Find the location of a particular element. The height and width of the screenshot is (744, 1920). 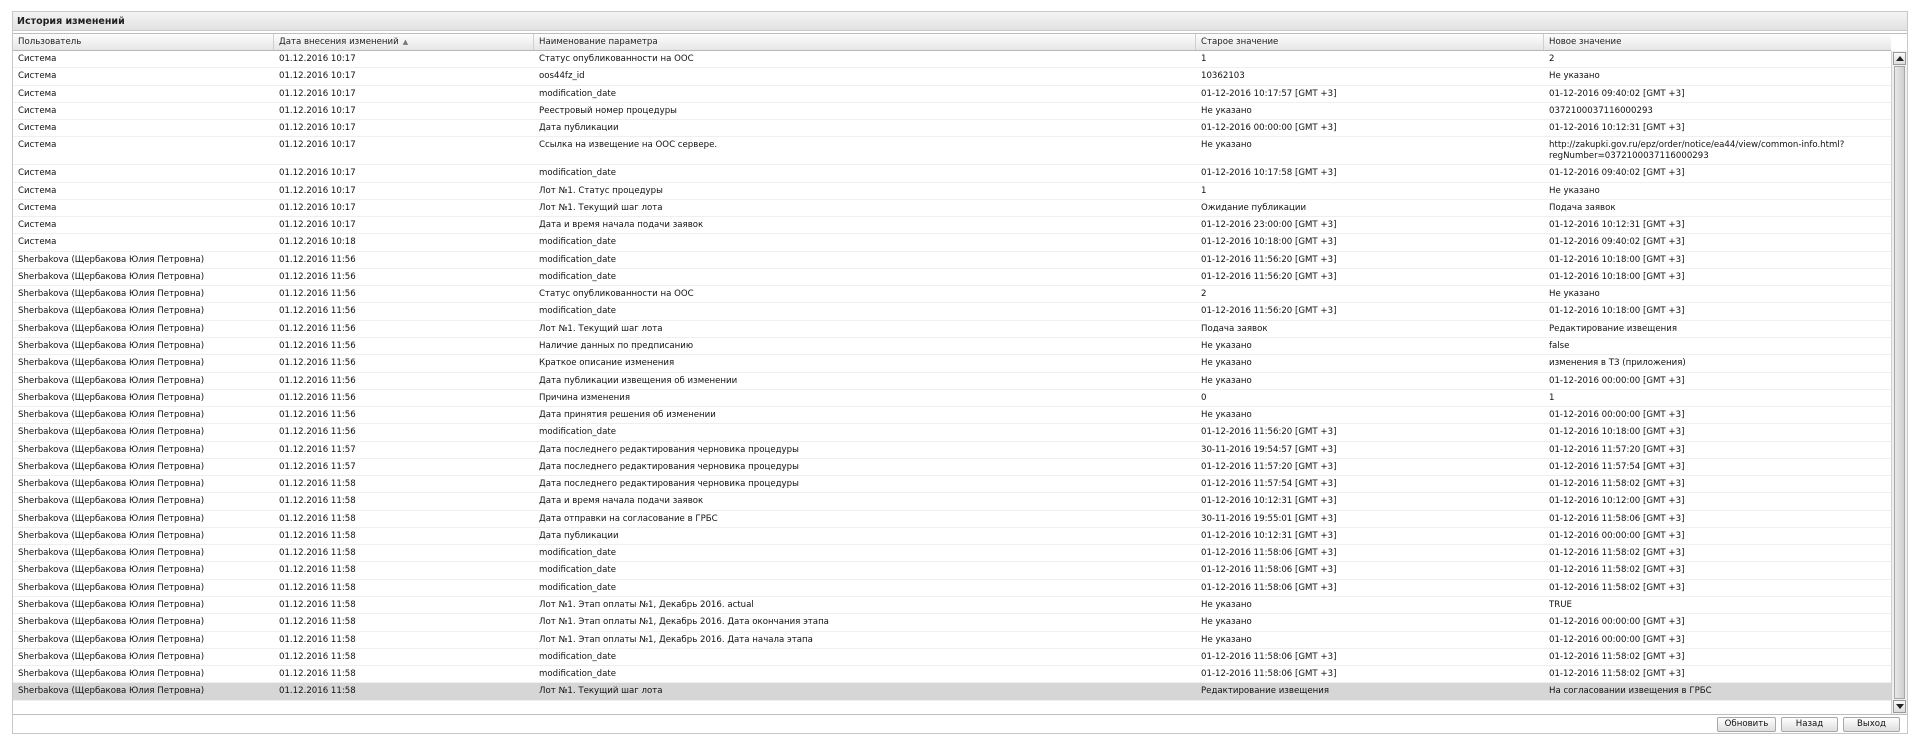

column-header-parameter: Наименование параметра is located at coordinates (865, 42).